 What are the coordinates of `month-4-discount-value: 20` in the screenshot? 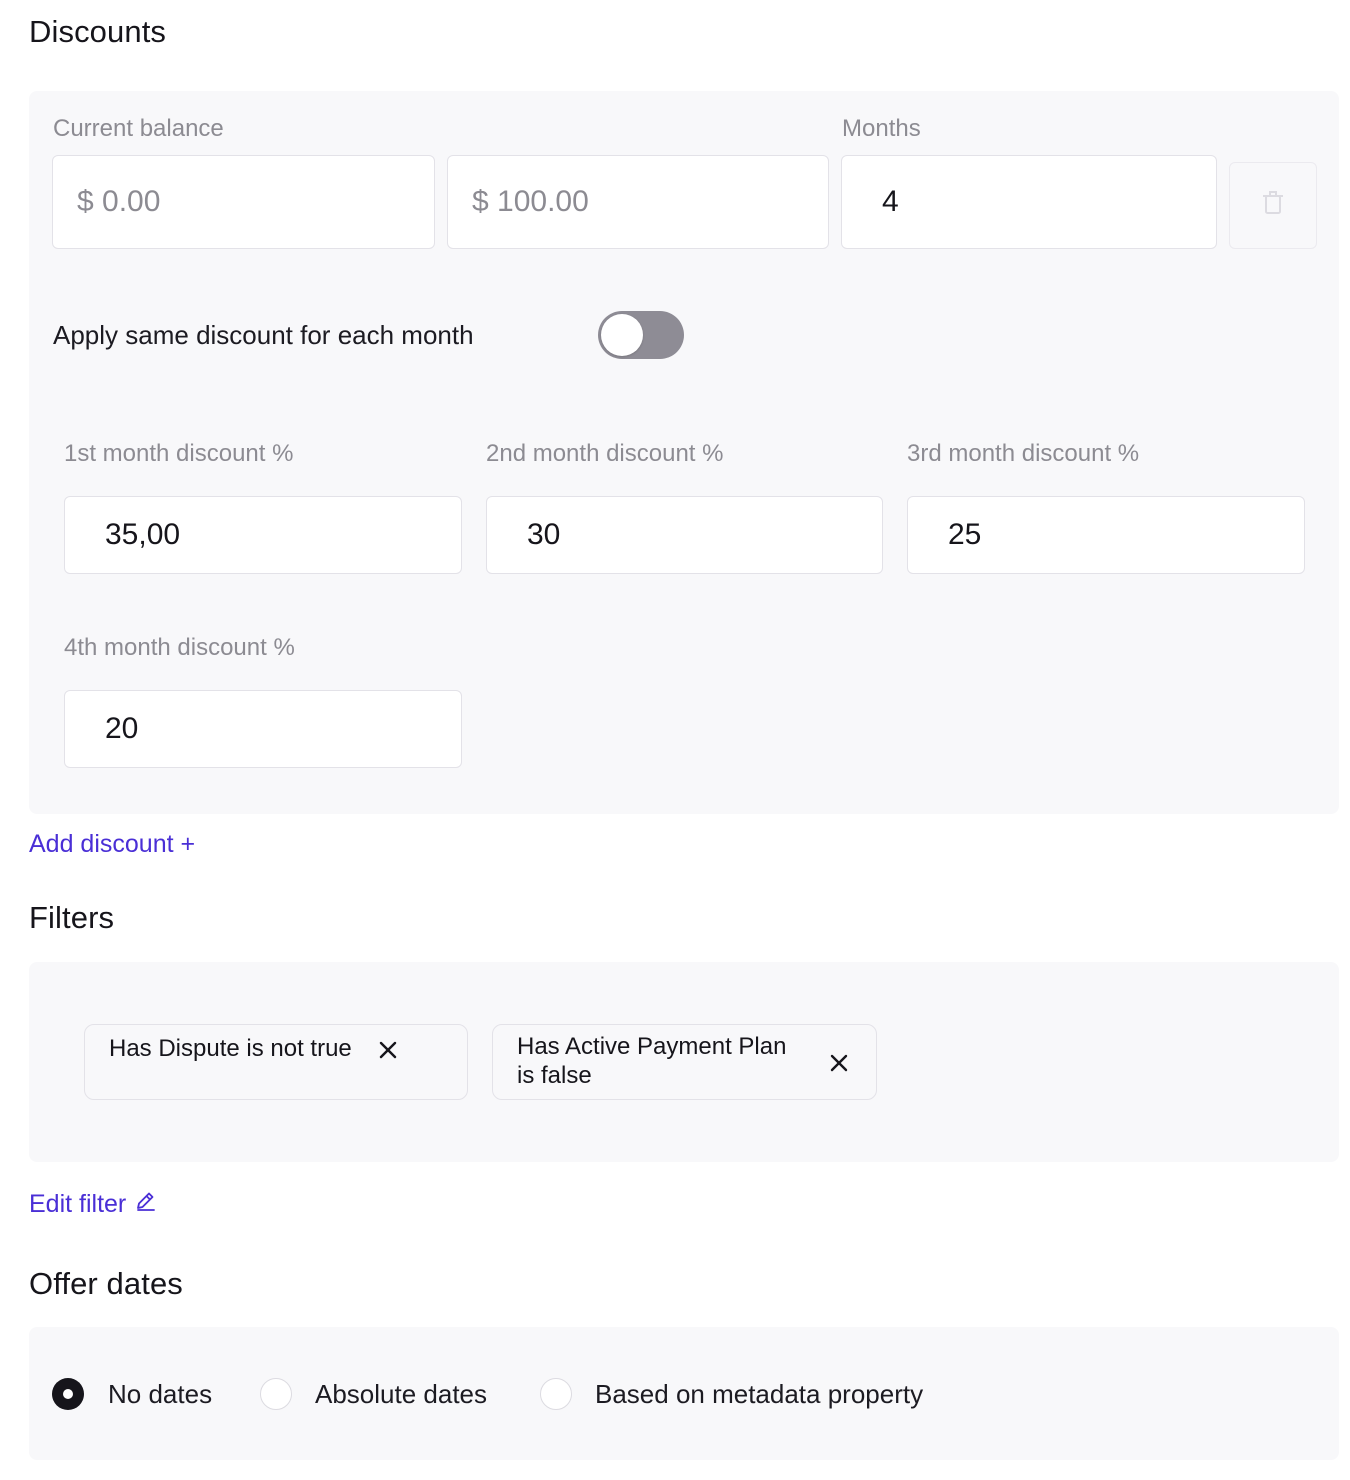 It's located at (122, 728).